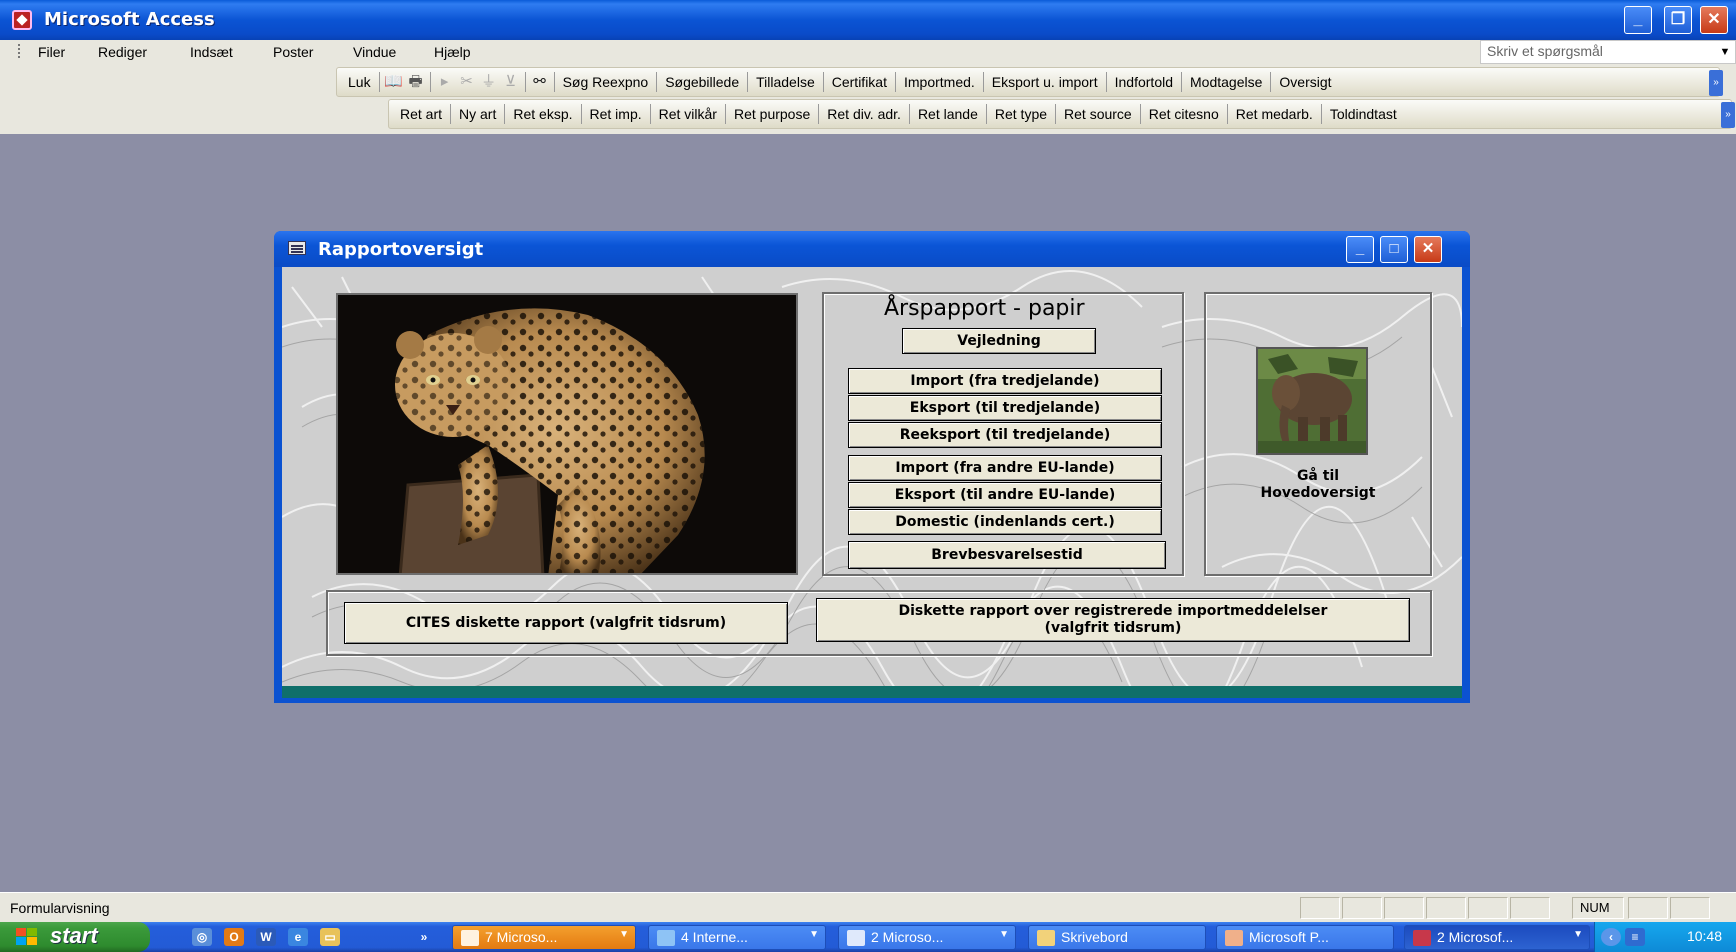 This screenshot has width=1736, height=952. Describe the element at coordinates (1005, 495) in the screenshot. I see `eksport-eu-button: Eksport (til andre EU-lande)` at that location.